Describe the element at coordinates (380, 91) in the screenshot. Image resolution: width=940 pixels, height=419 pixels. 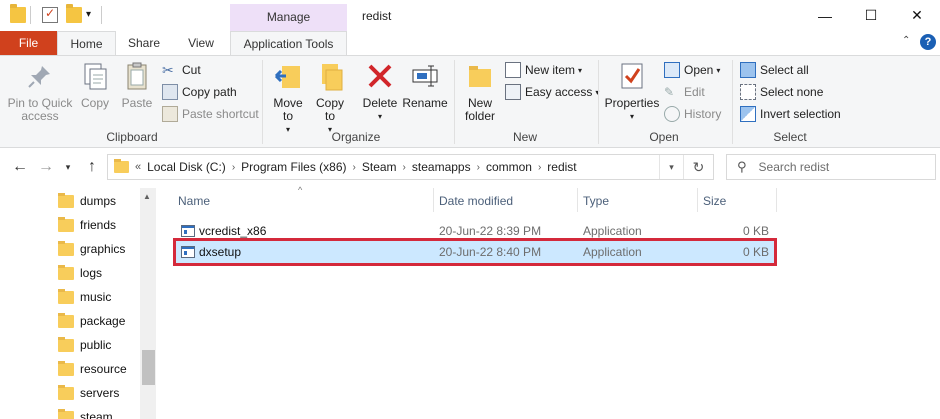
I see `delete-button: Delete ▾` at that location.